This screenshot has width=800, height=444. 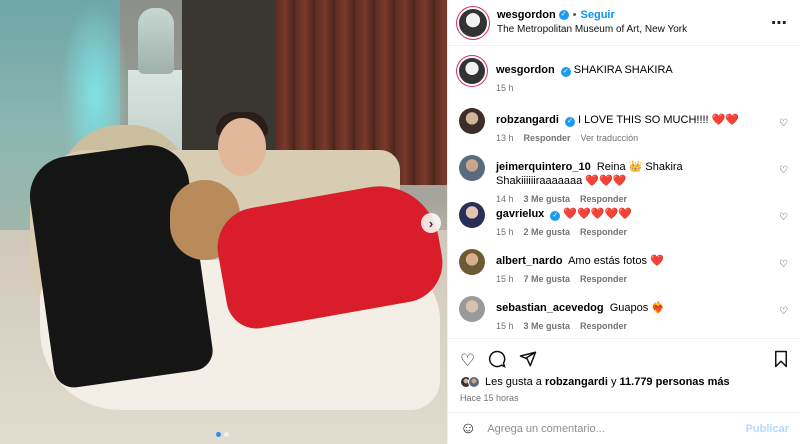 What do you see at coordinates (779, 23) in the screenshot?
I see `more-options-icon: ⋯` at bounding box center [779, 23].